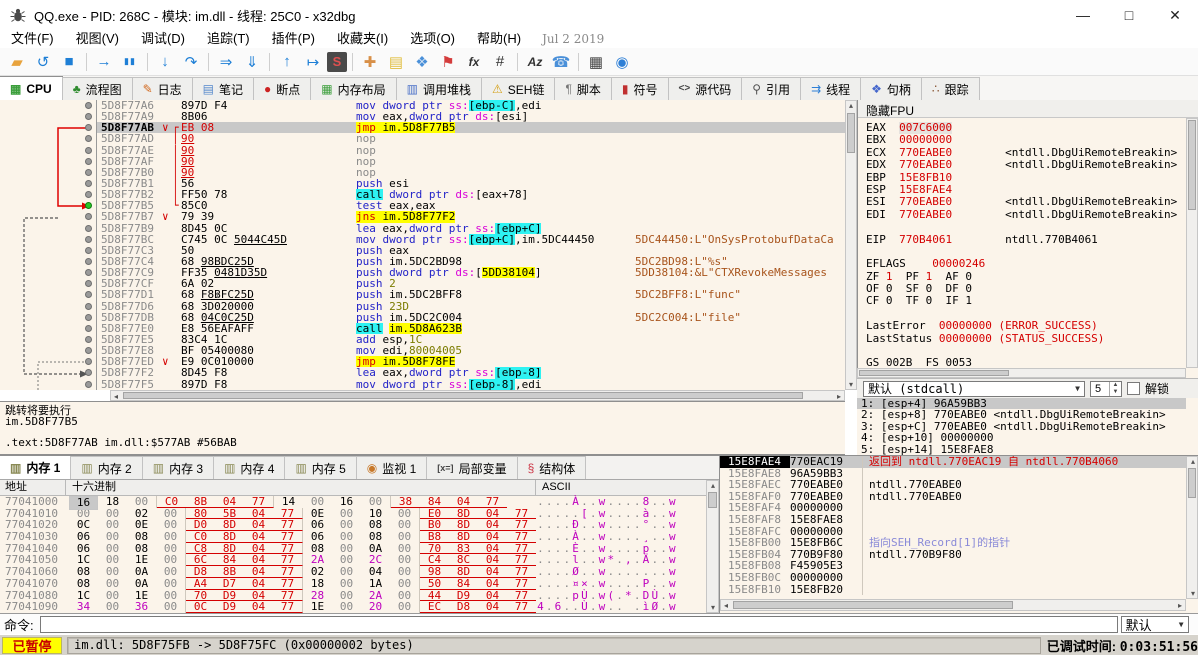 This screenshot has height=655, width=1198. I want to click on menu-item-file: 文件(F), so click(32, 39).